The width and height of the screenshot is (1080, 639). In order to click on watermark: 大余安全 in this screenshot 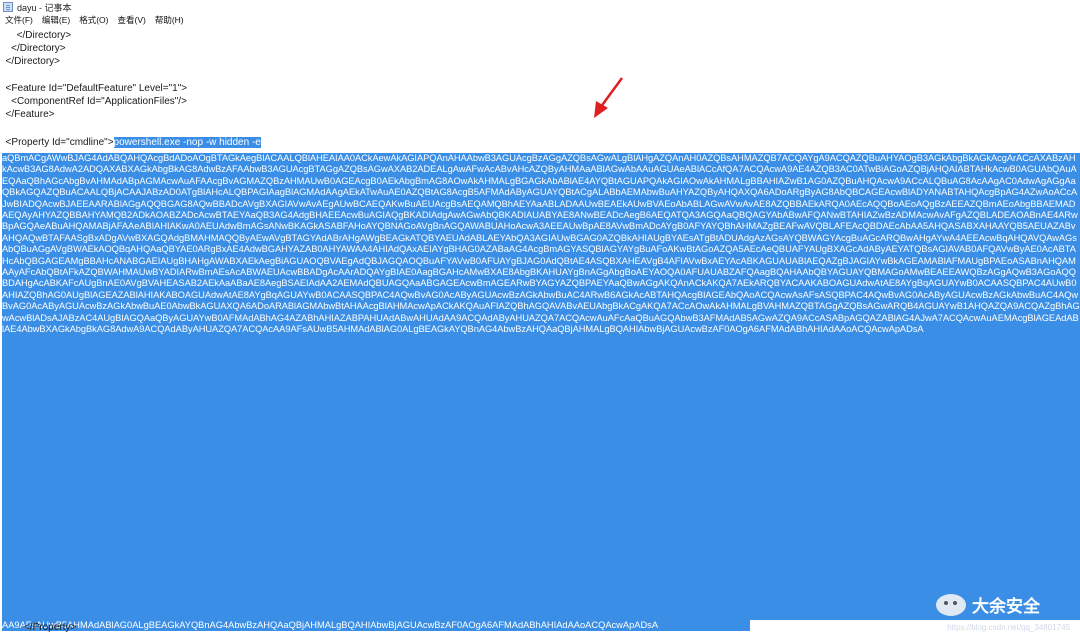, I will do `click(988, 604)`.